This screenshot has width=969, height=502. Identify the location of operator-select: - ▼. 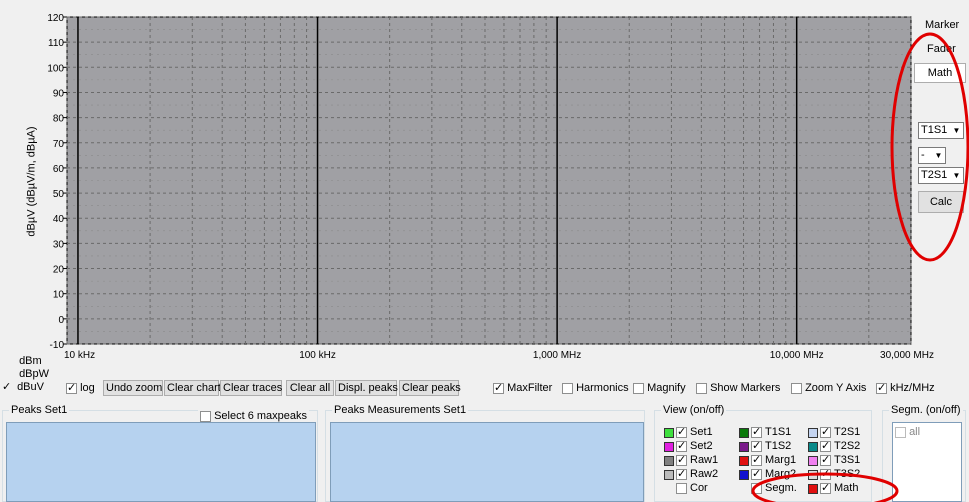
(932, 155).